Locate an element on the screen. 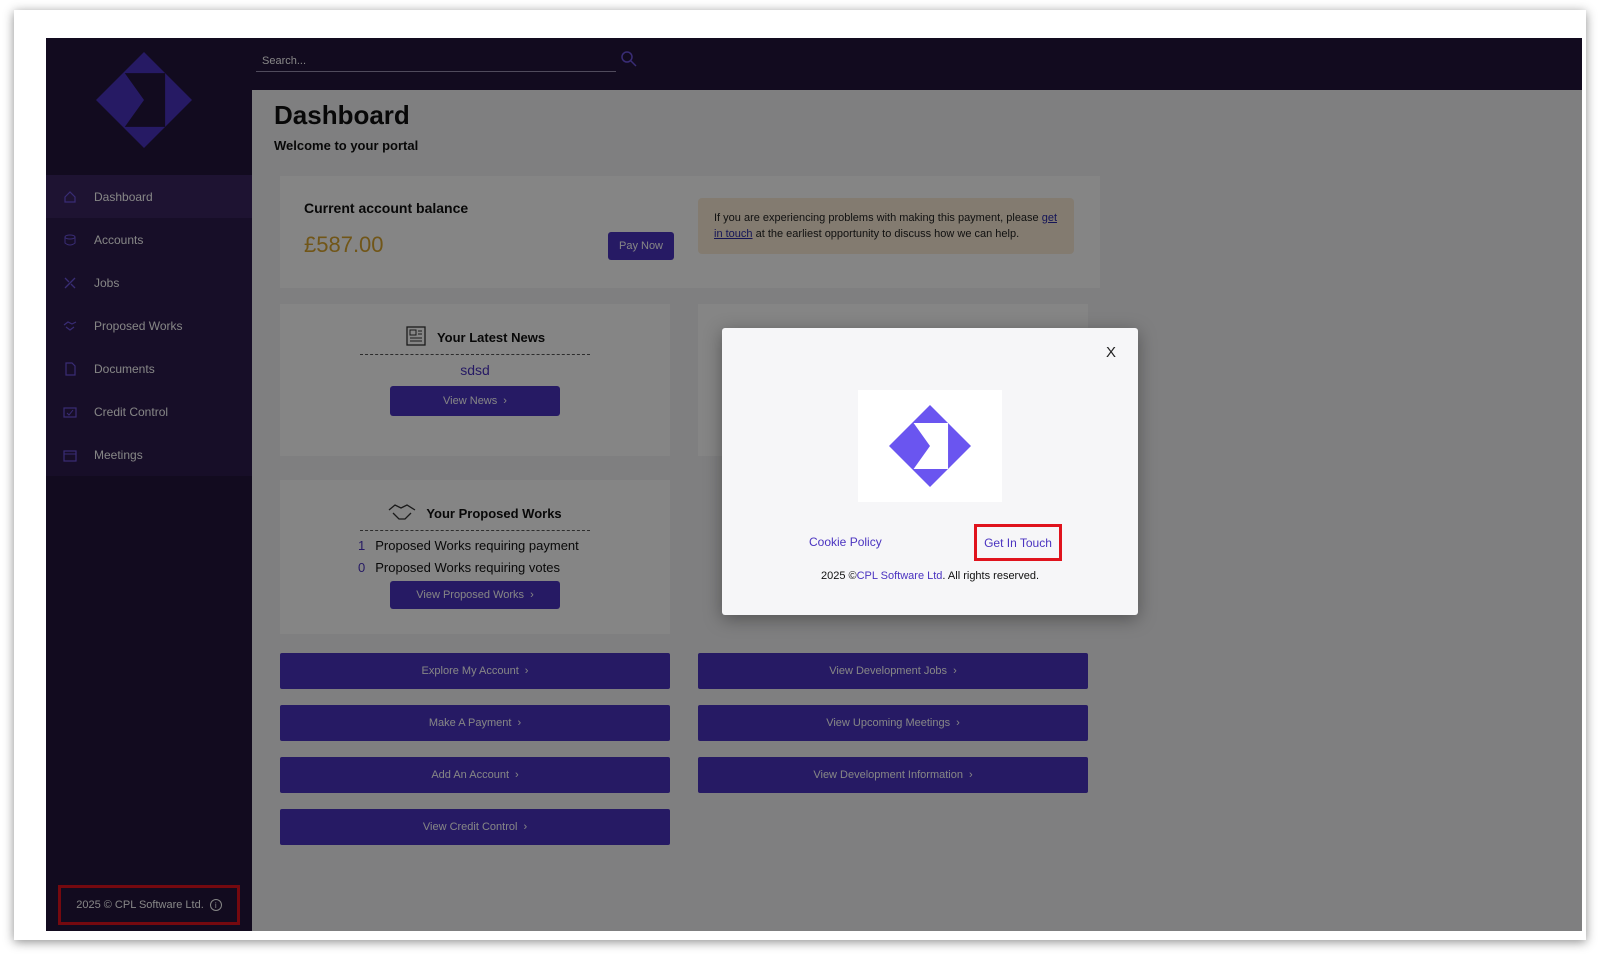 Image resolution: width=1600 pixels, height=955 pixels. cookie-policy-link: Cookie Policy is located at coordinates (845, 542).